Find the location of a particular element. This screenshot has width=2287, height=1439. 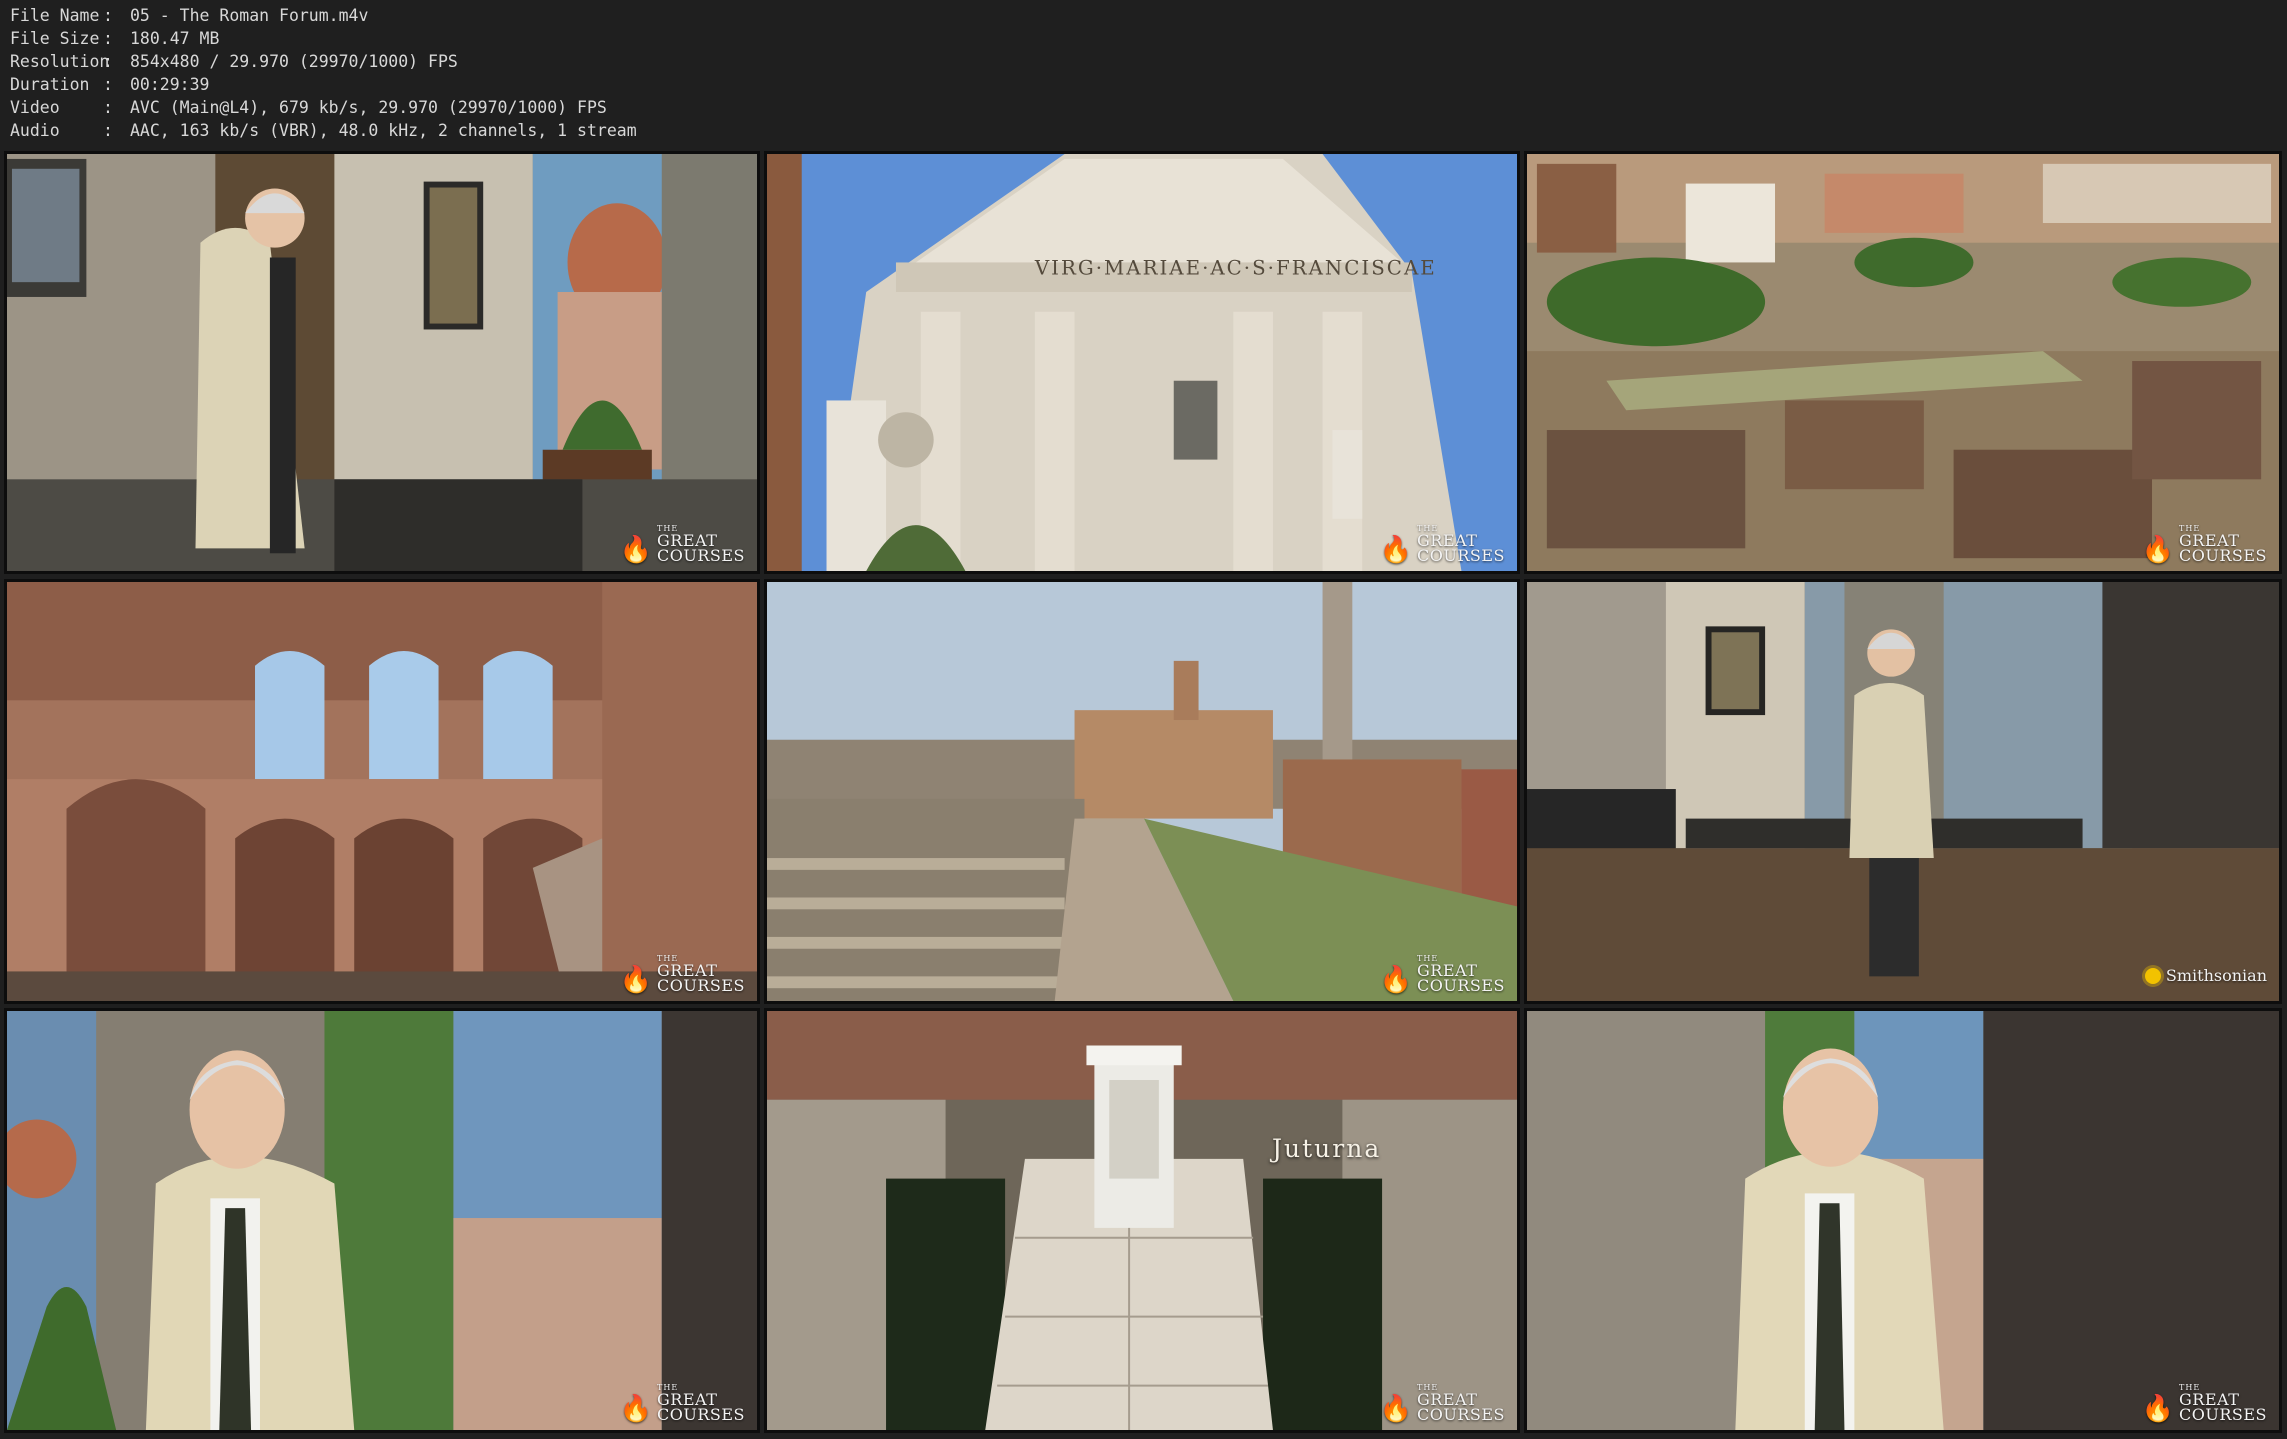

video-thumbnail-6: Smithsonian is located at coordinates (1903, 791).